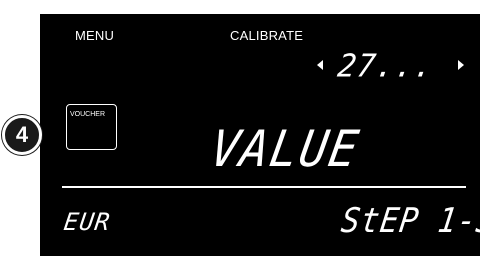 Image resolution: width=487 pixels, height=256 pixels. I want to click on voucher-label: VOUCHER, so click(88, 114).